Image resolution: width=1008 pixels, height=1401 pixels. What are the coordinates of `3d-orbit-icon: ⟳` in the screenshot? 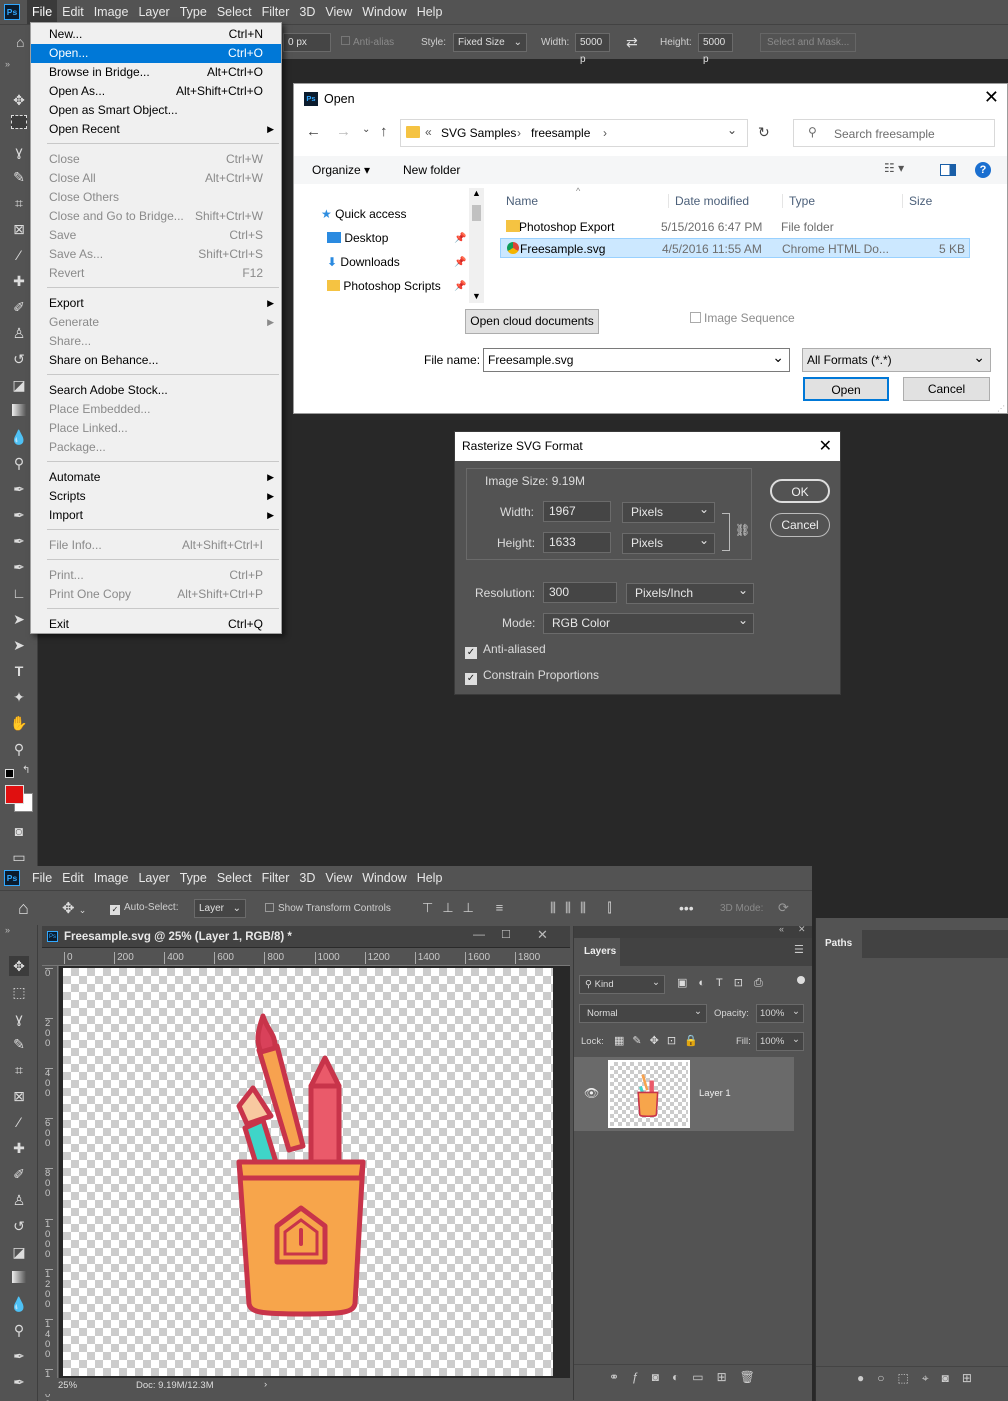 It's located at (783, 908).